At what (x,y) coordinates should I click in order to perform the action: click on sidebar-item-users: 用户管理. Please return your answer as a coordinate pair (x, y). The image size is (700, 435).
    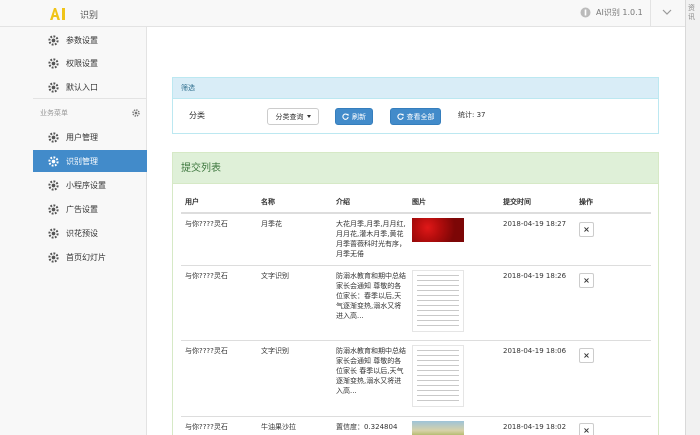
    Looking at the image, I should click on (90, 137).